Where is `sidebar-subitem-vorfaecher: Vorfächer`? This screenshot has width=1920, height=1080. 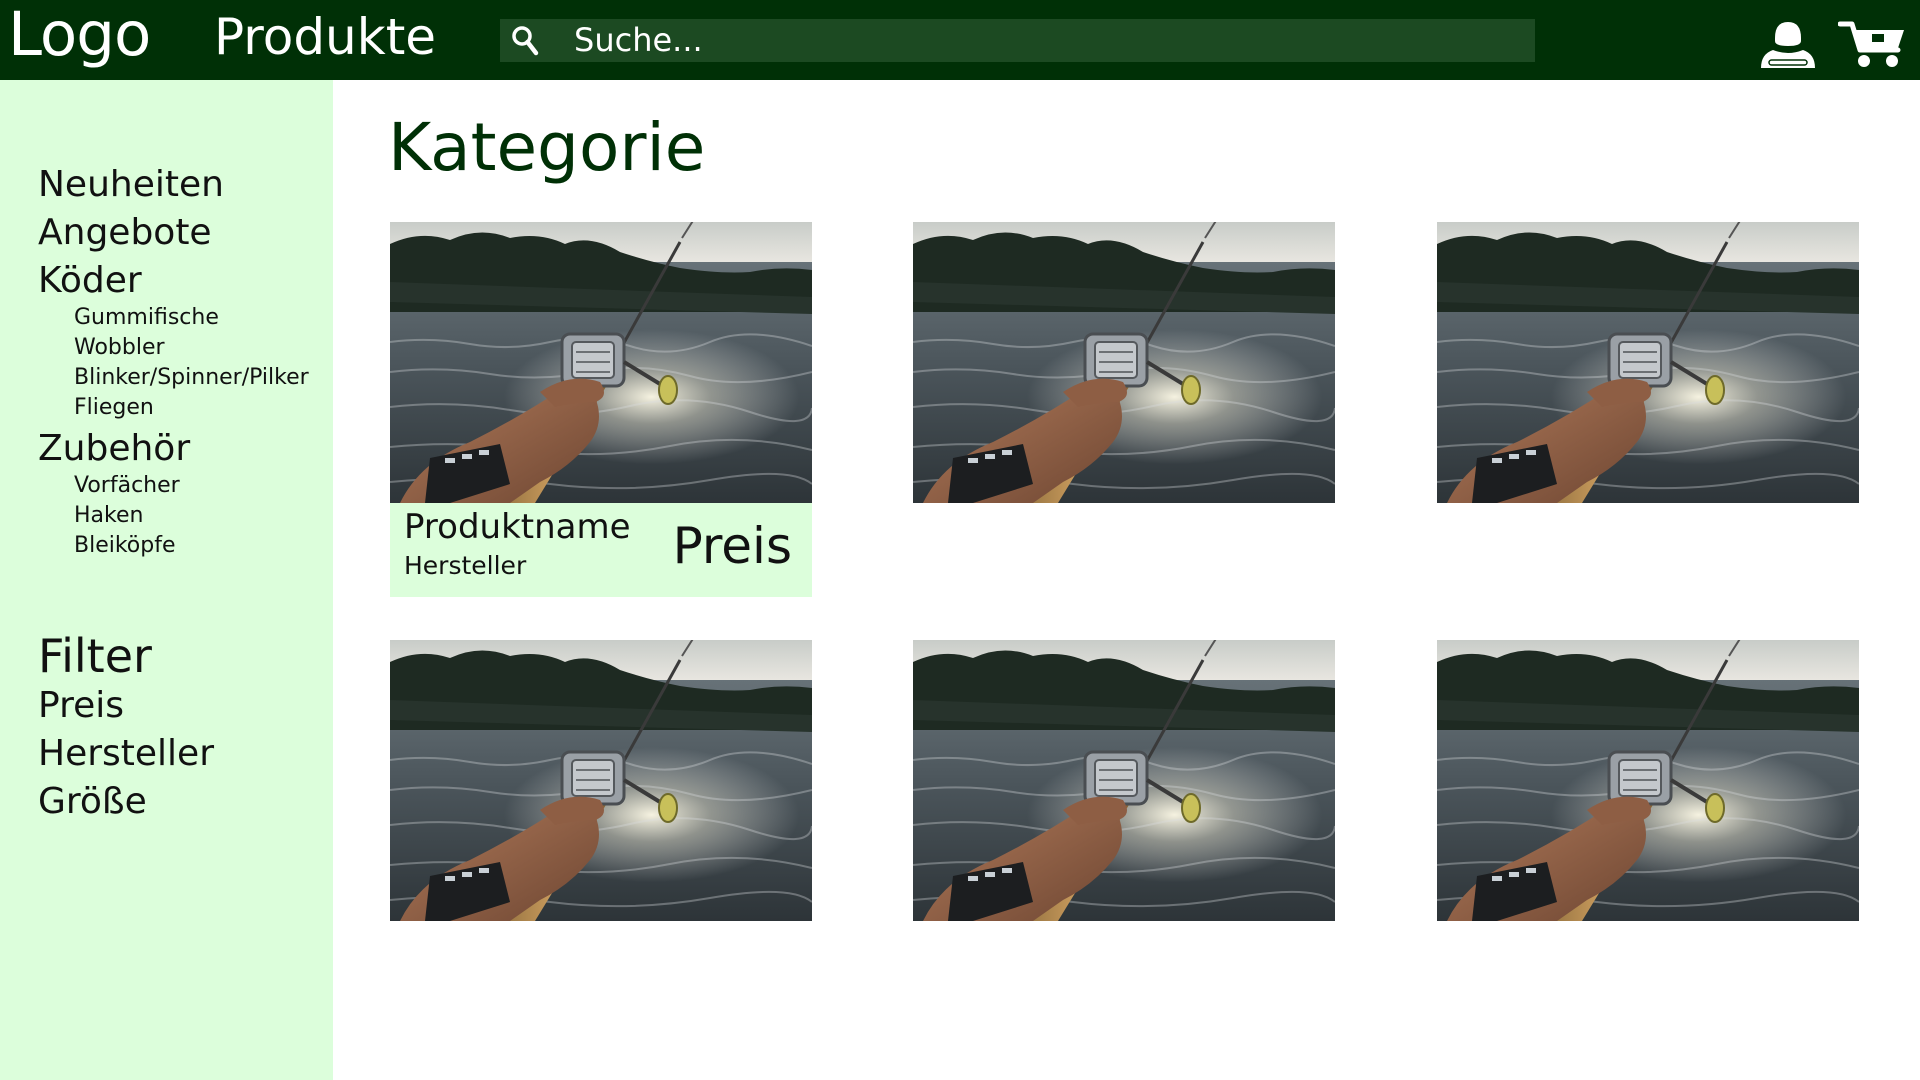
sidebar-subitem-vorfaecher: Vorfächer is located at coordinates (127, 486).